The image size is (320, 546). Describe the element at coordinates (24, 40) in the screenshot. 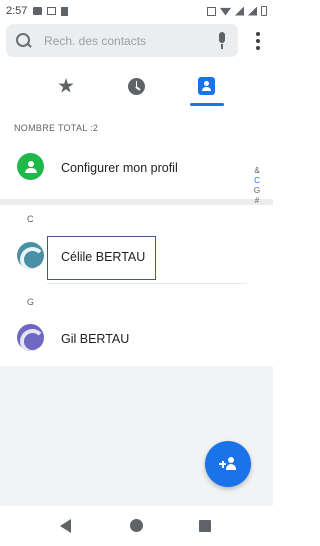

I see `search-icon` at that location.